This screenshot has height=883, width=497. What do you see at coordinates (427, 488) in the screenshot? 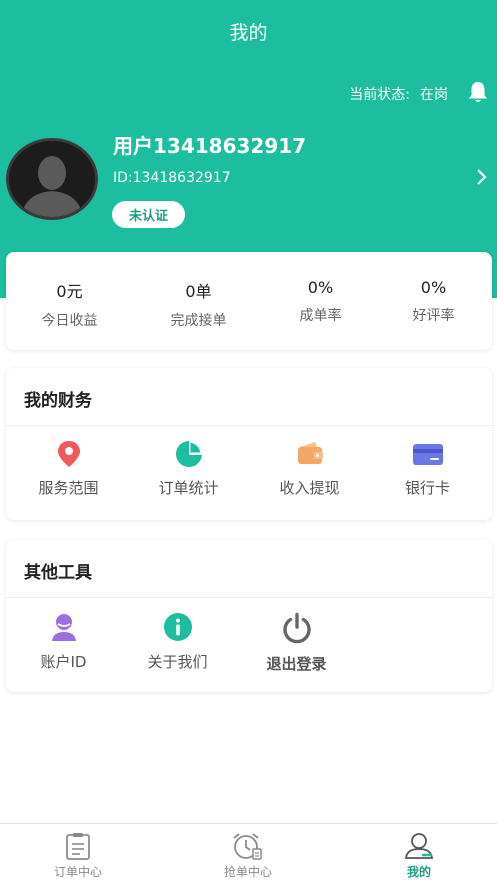
I see `grid-item-label: 银行卡` at bounding box center [427, 488].